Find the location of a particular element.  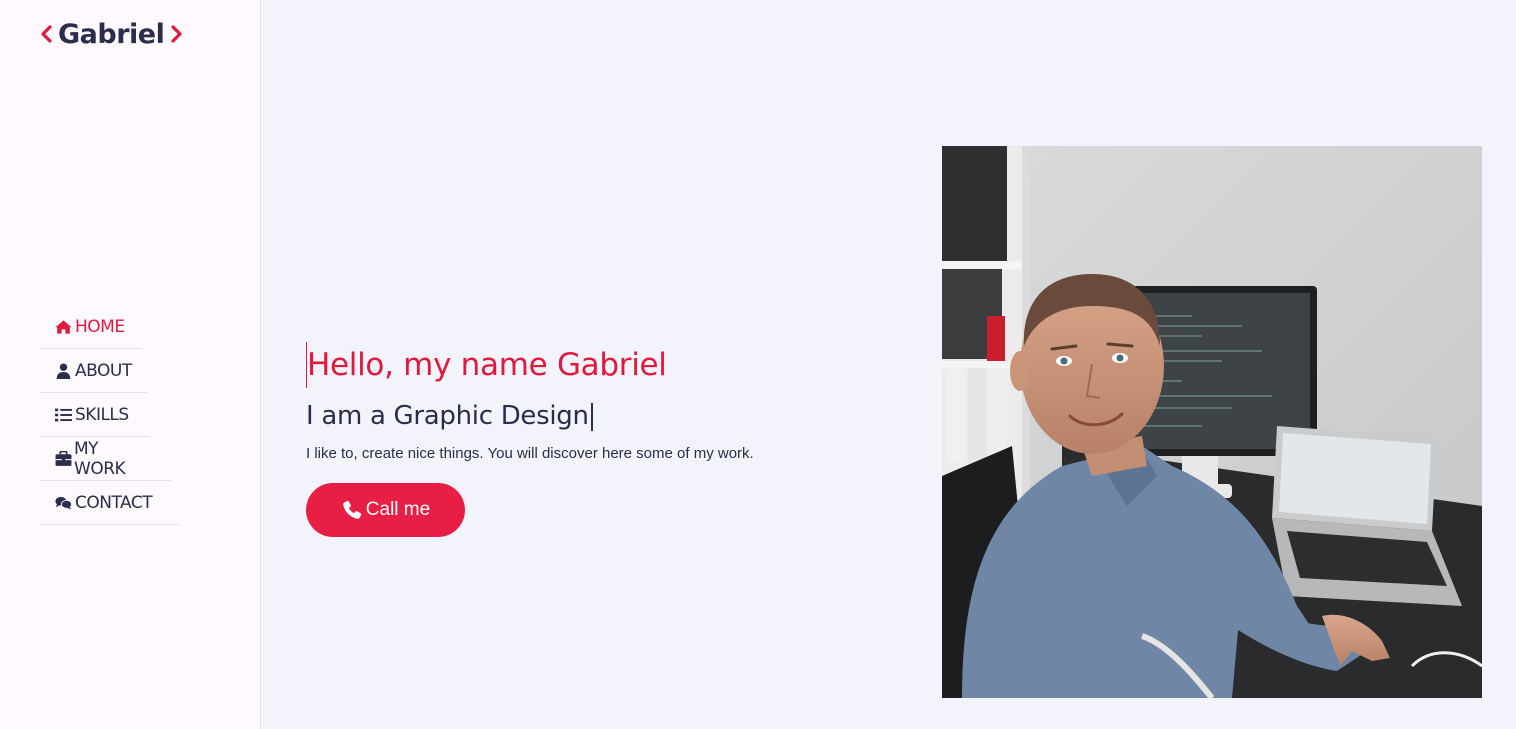

main-nav: HOME ABOUT SKILLS MY WORK CONTACT is located at coordinates (110, 415).